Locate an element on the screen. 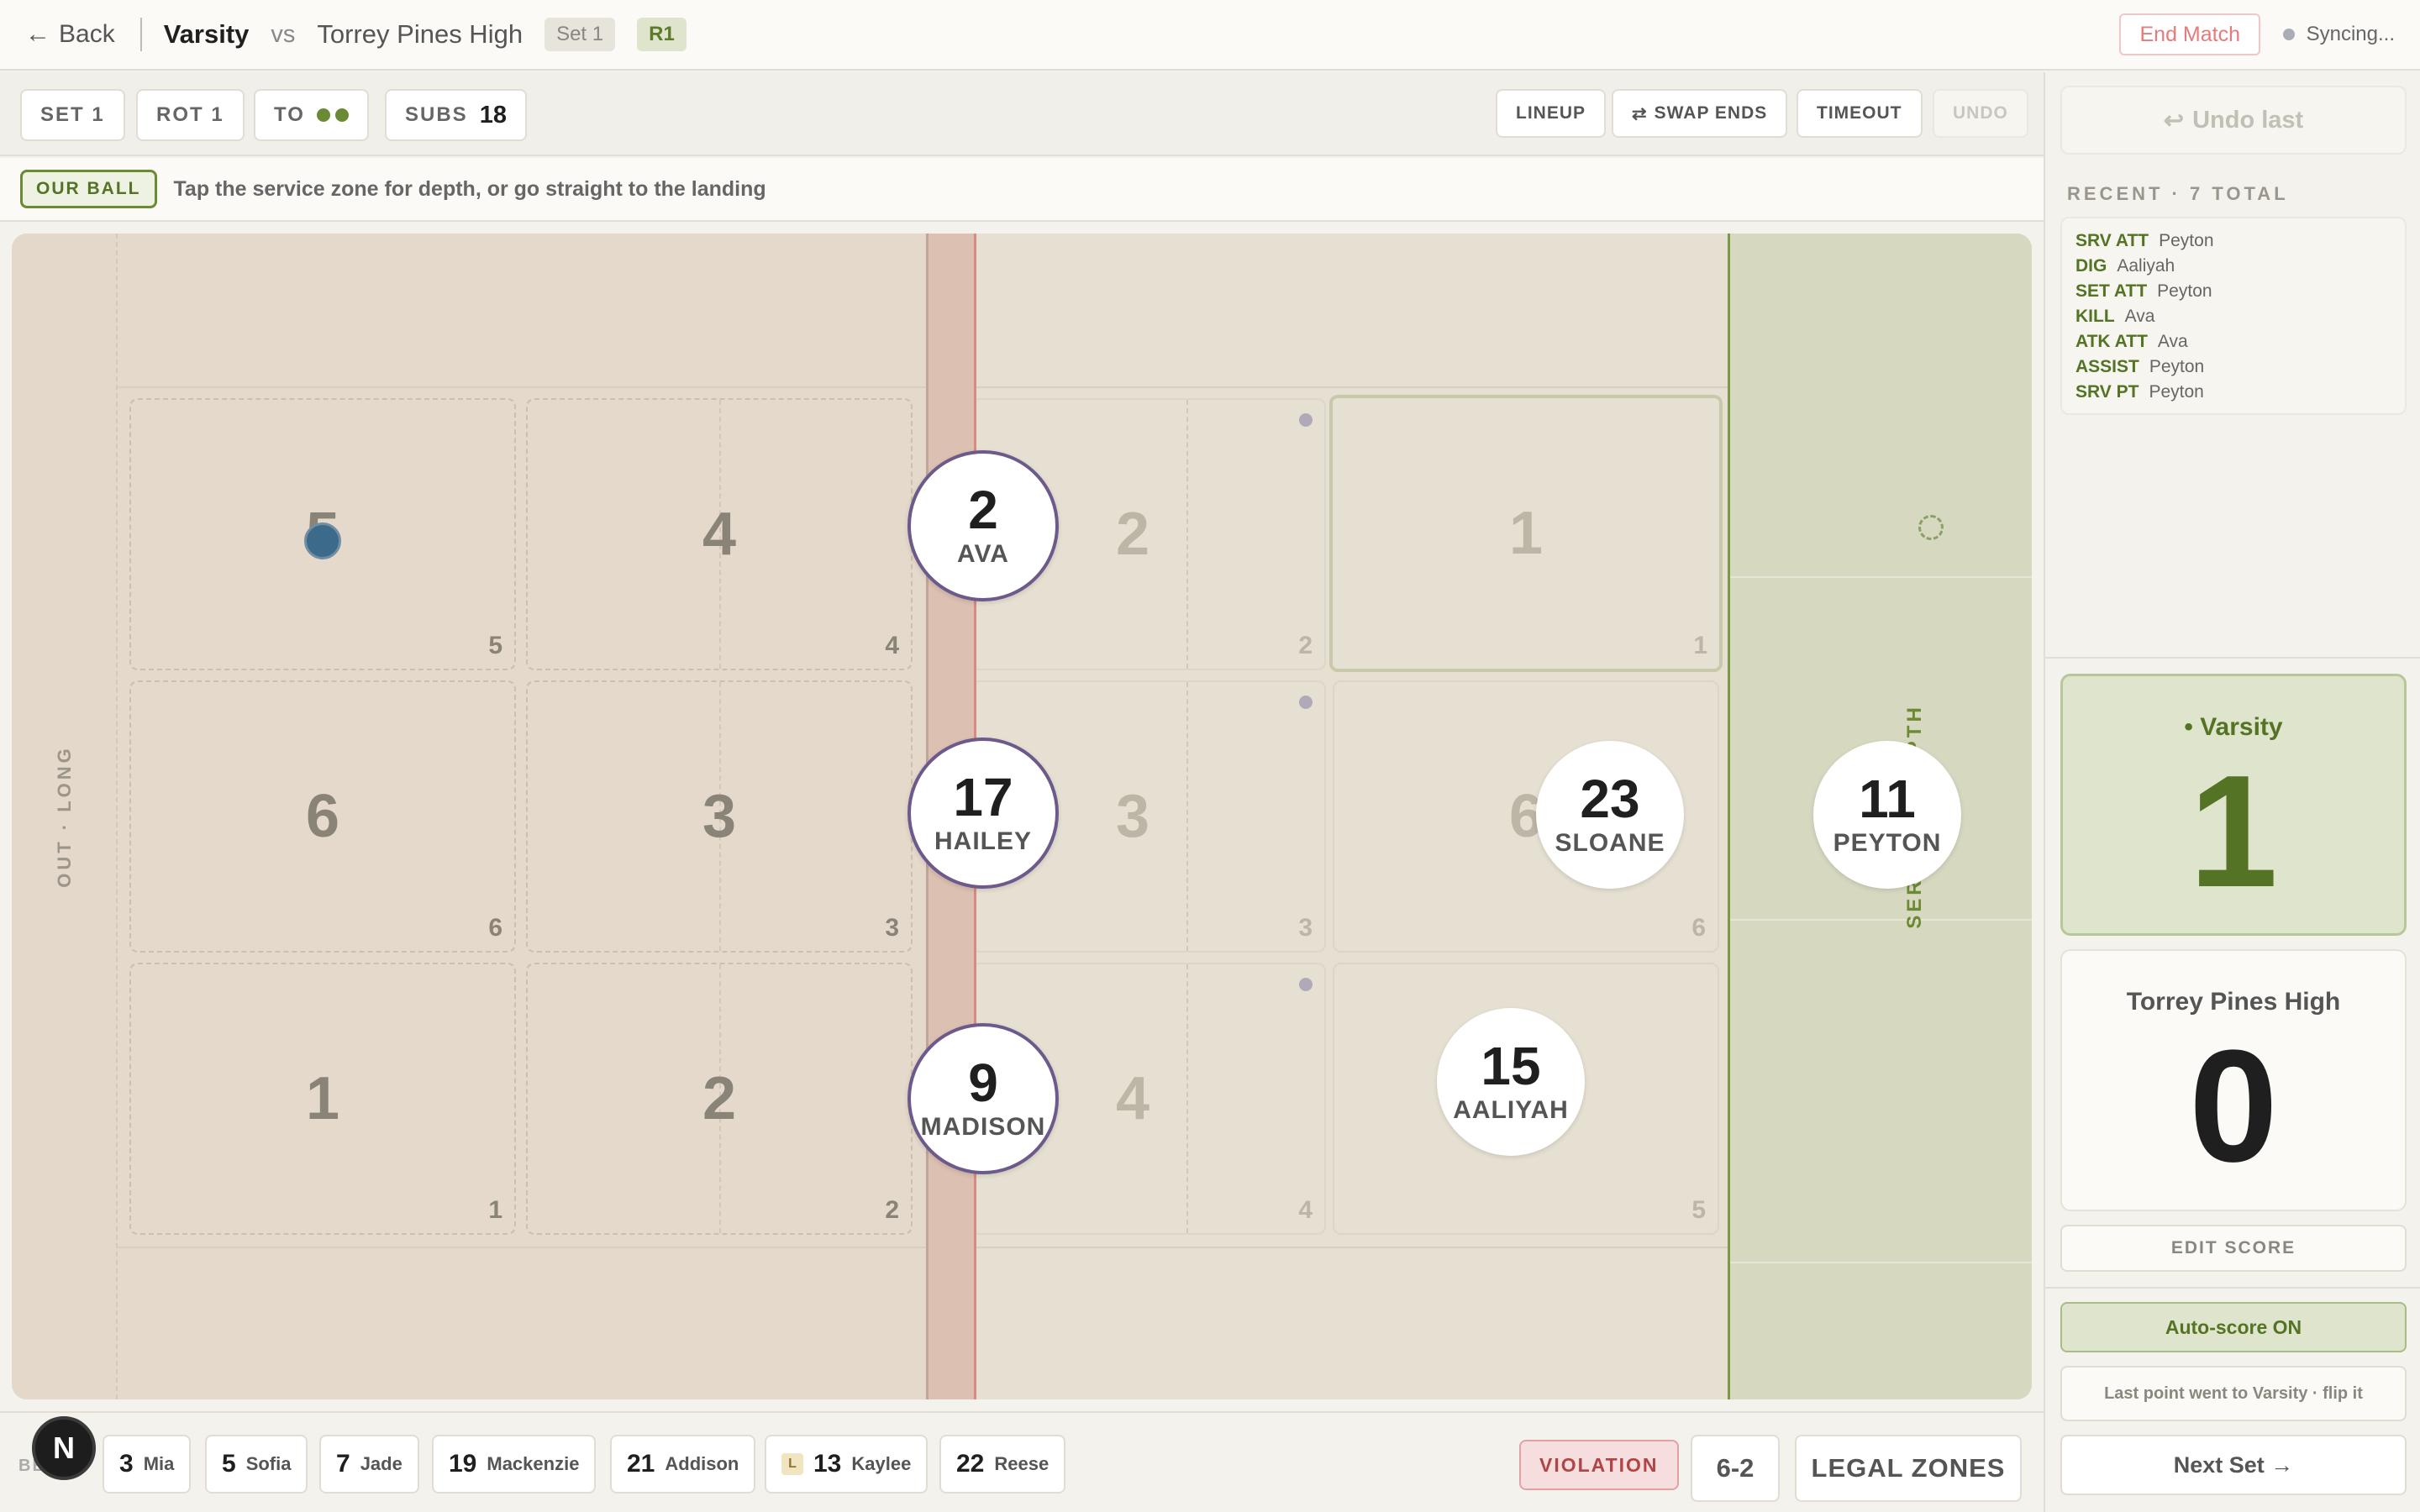  bench-player: 7 Jade is located at coordinates (369, 1464).